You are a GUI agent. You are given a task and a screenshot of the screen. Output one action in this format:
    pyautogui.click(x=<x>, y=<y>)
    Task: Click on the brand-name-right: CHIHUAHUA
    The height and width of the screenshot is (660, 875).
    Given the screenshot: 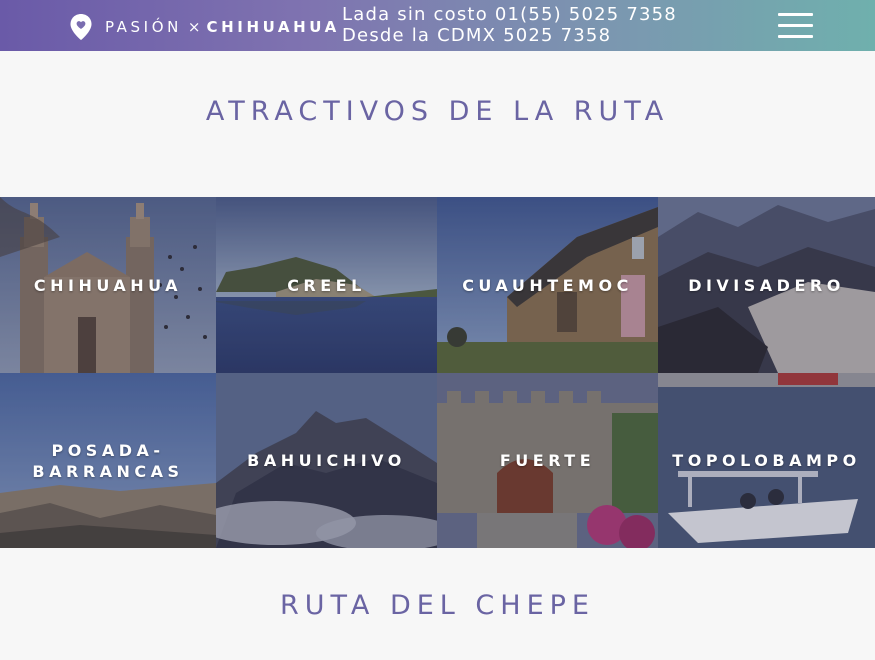 What is the action you would take?
    pyautogui.click(x=273, y=26)
    